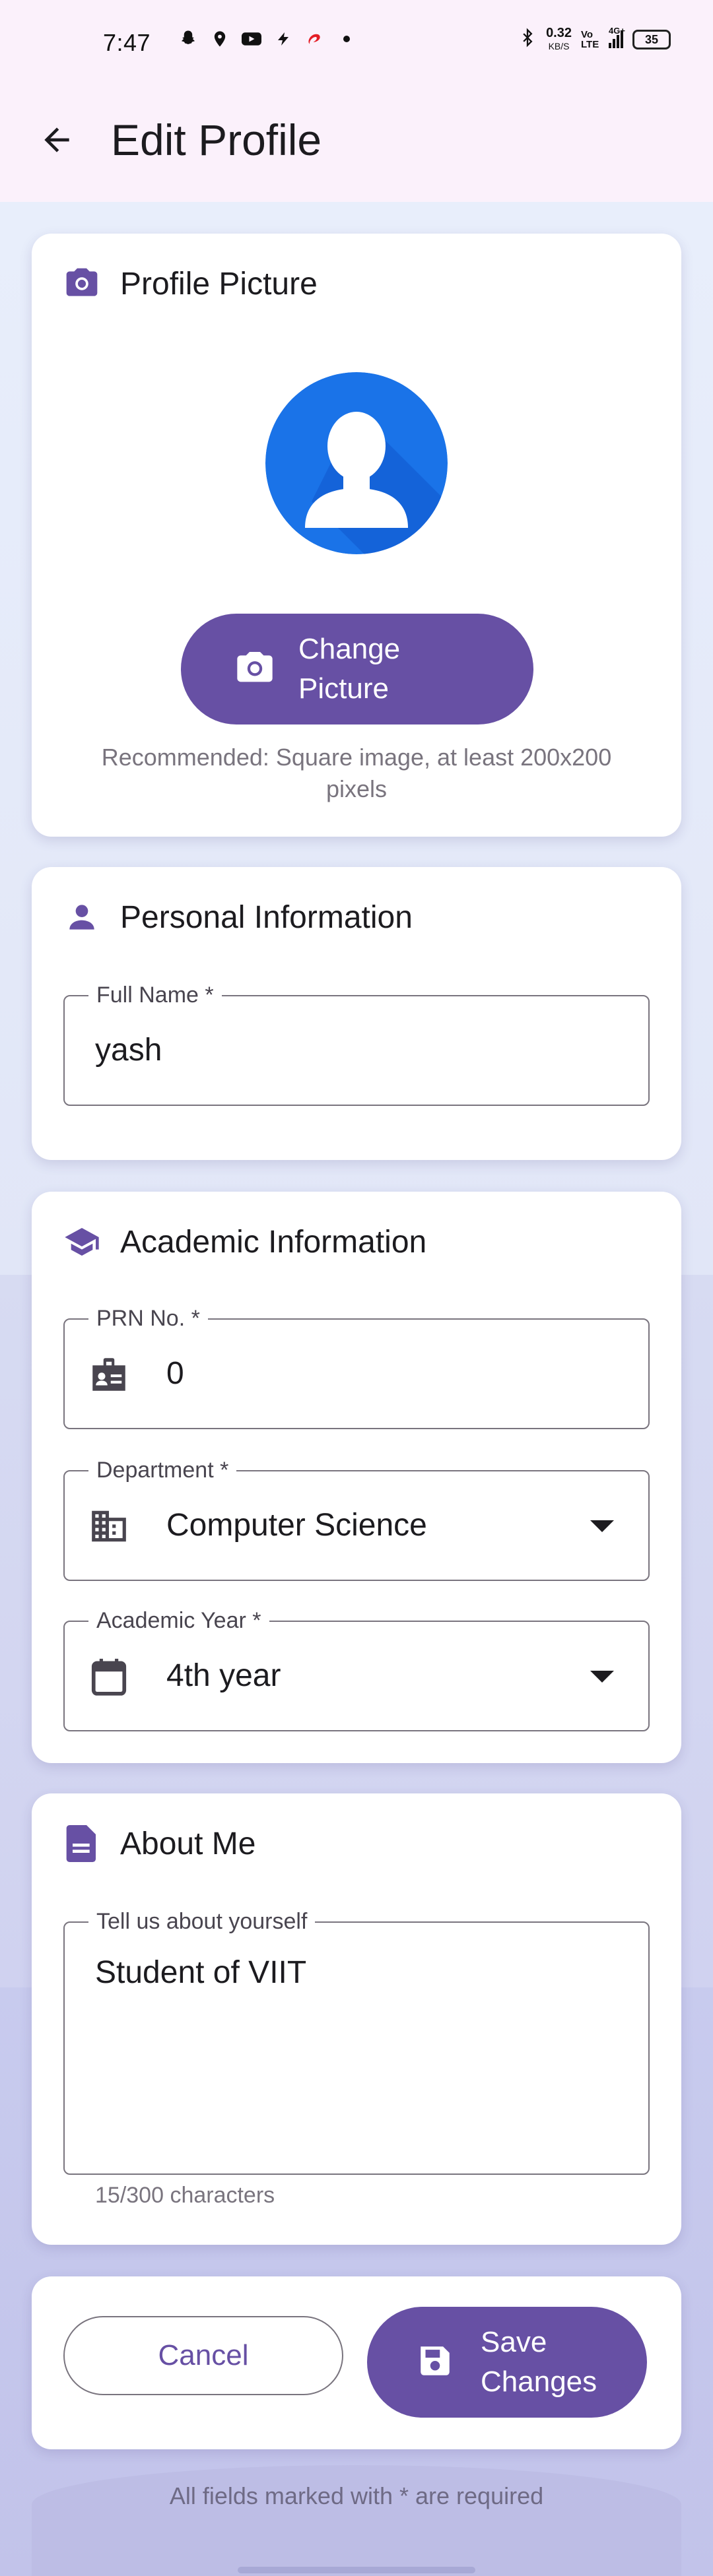 This screenshot has width=713, height=2576. I want to click on card-header: Academic Information, so click(244, 1241).